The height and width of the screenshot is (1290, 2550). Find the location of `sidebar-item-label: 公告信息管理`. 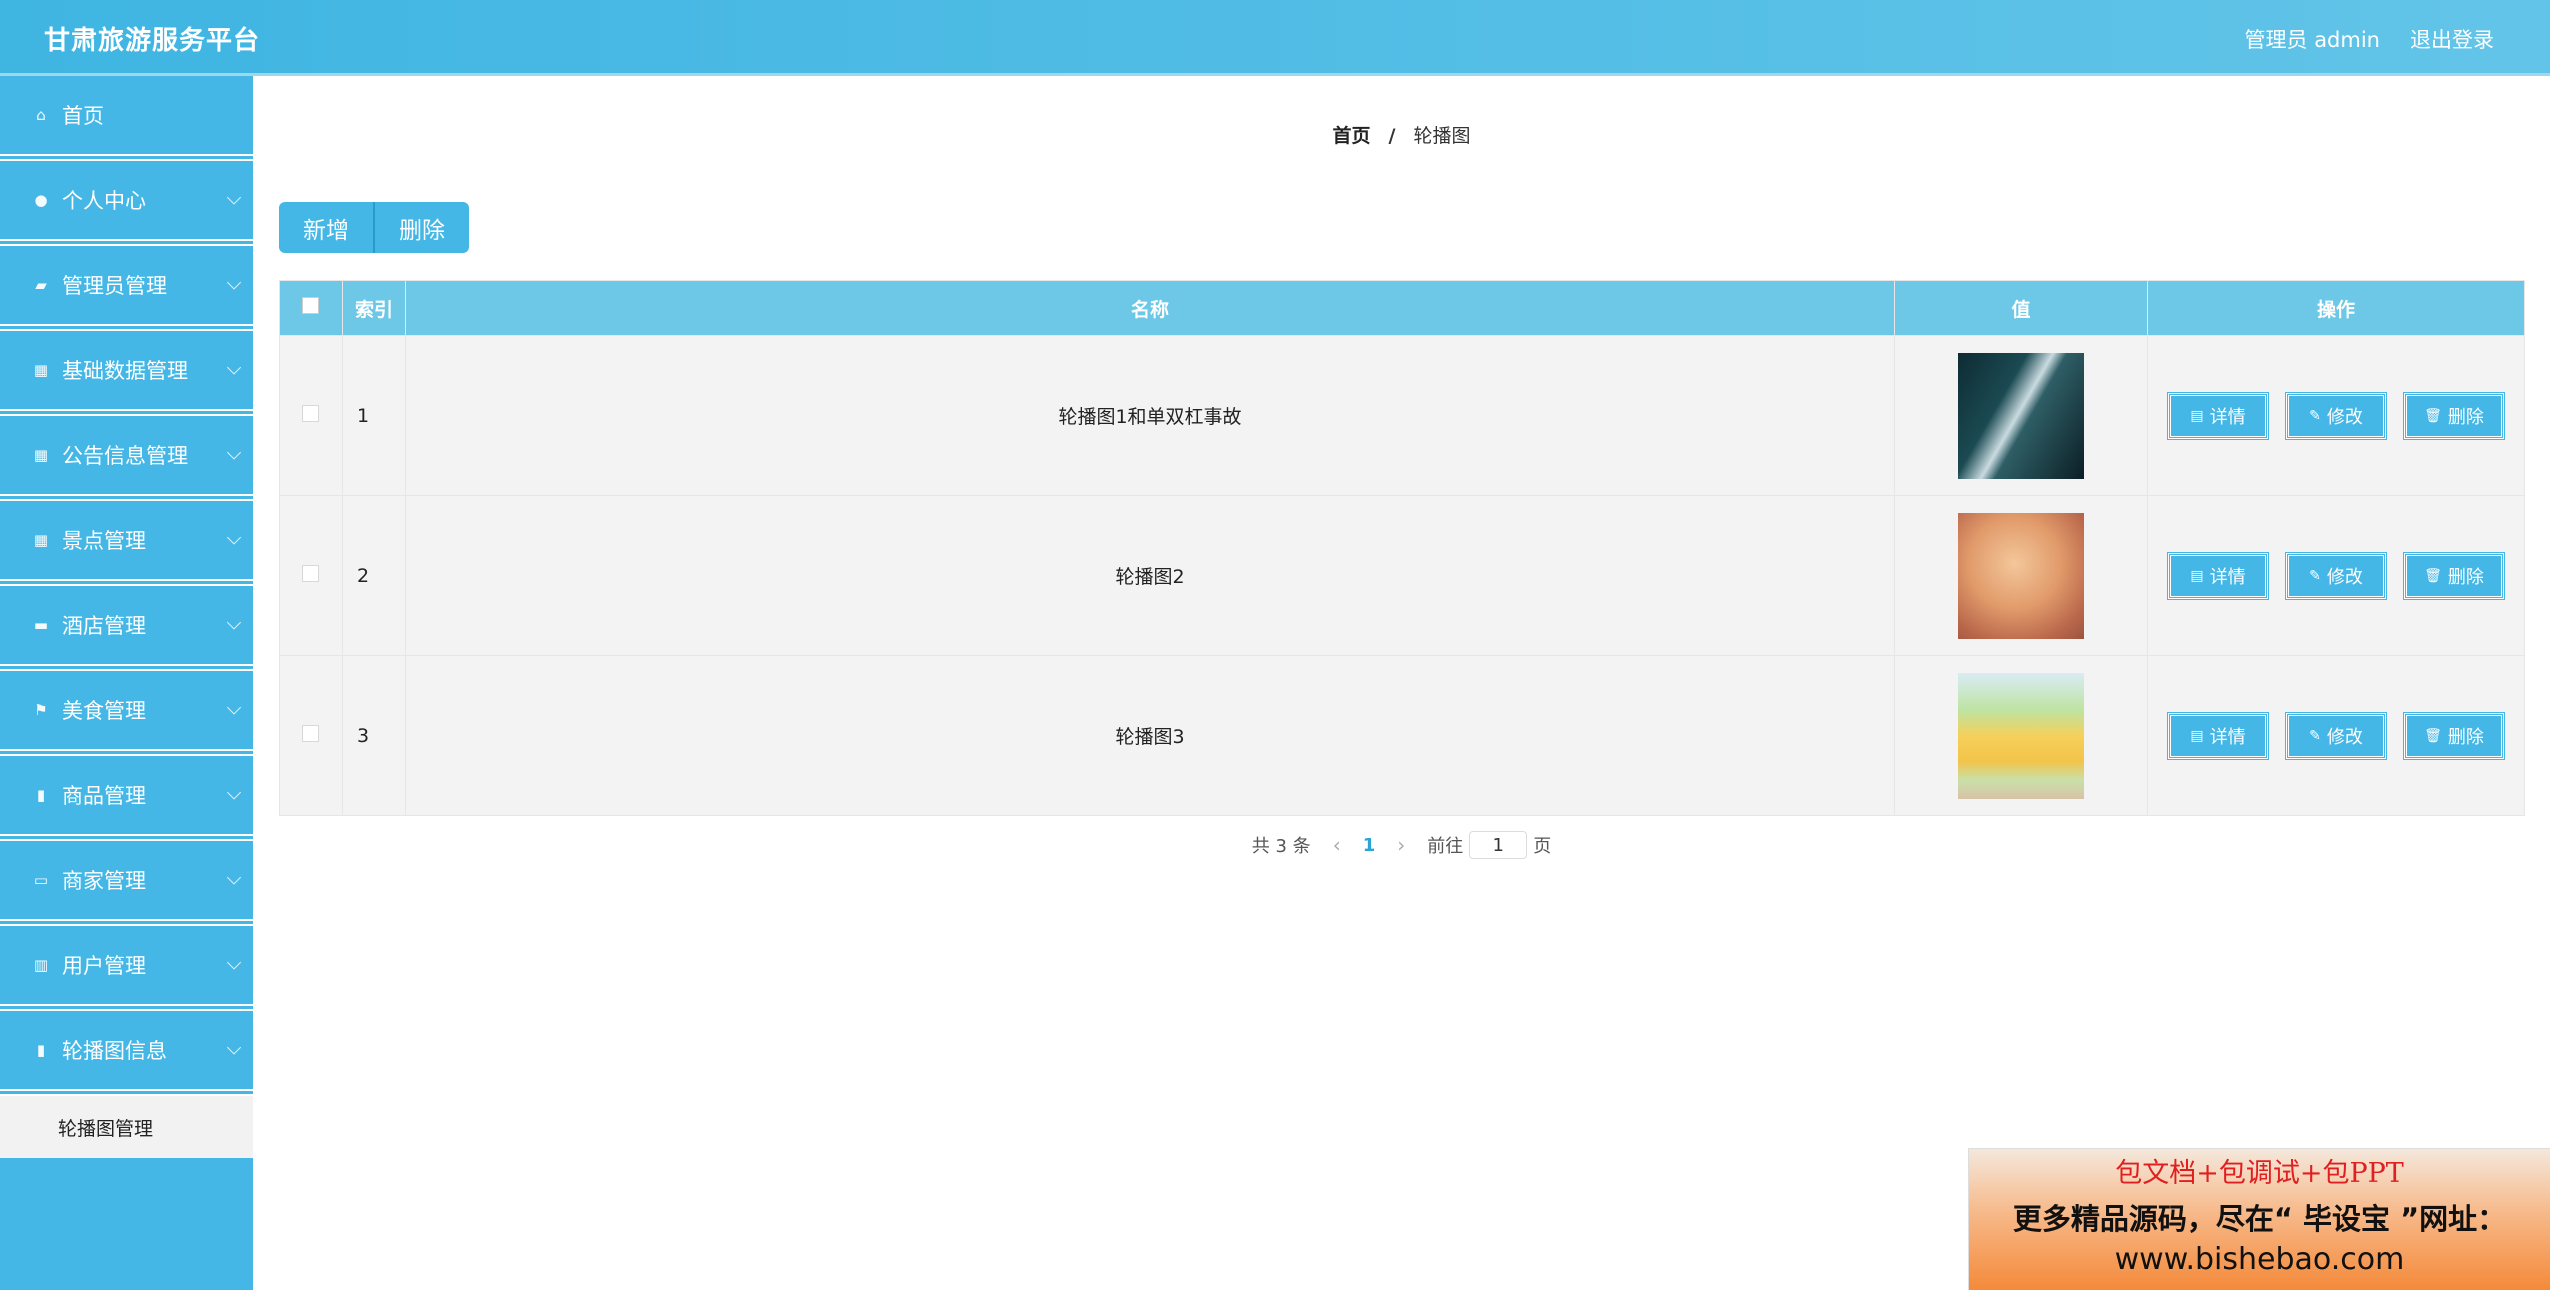

sidebar-item-label: 公告信息管理 is located at coordinates (125, 456).